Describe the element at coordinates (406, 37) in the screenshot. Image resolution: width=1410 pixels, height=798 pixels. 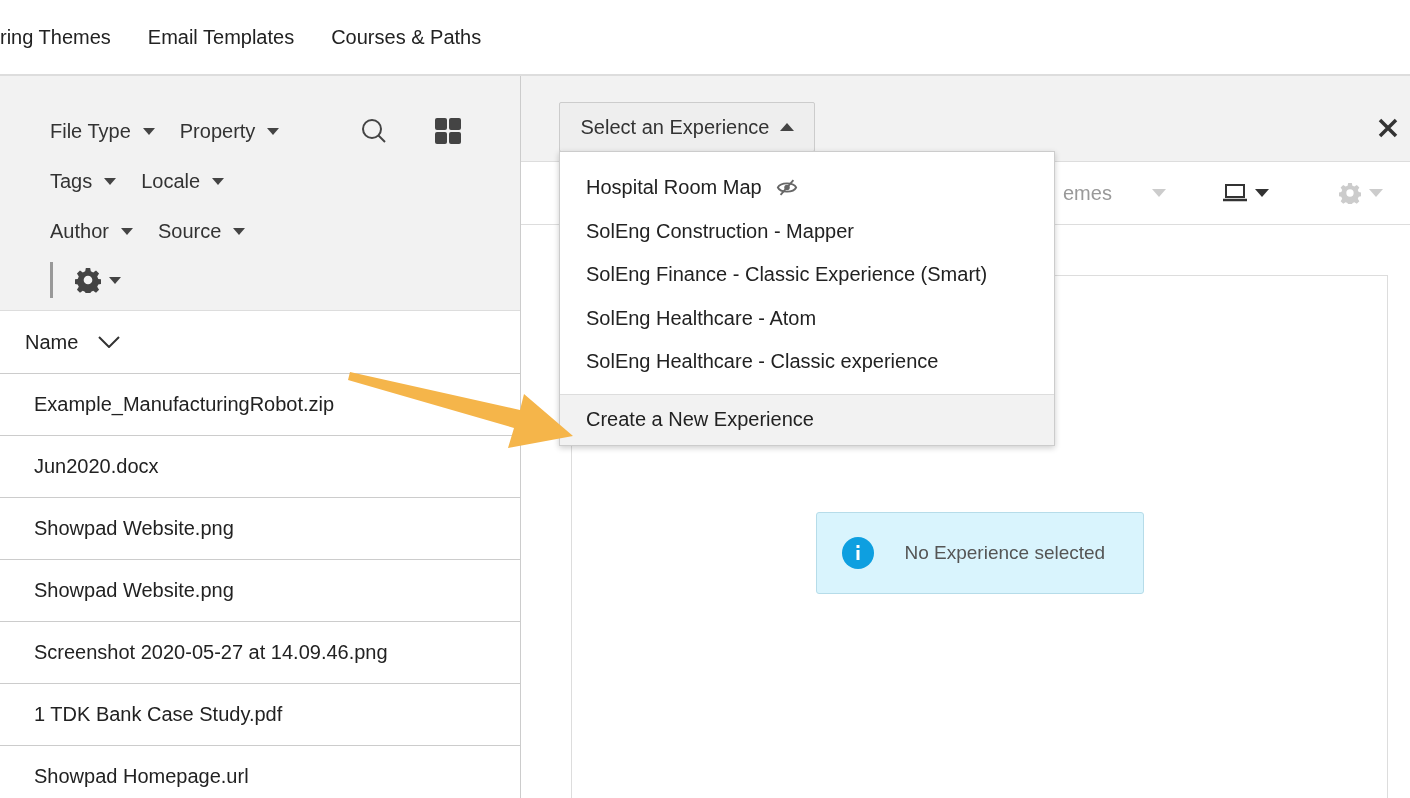
I see `nav-tab: Courses & Paths` at that location.